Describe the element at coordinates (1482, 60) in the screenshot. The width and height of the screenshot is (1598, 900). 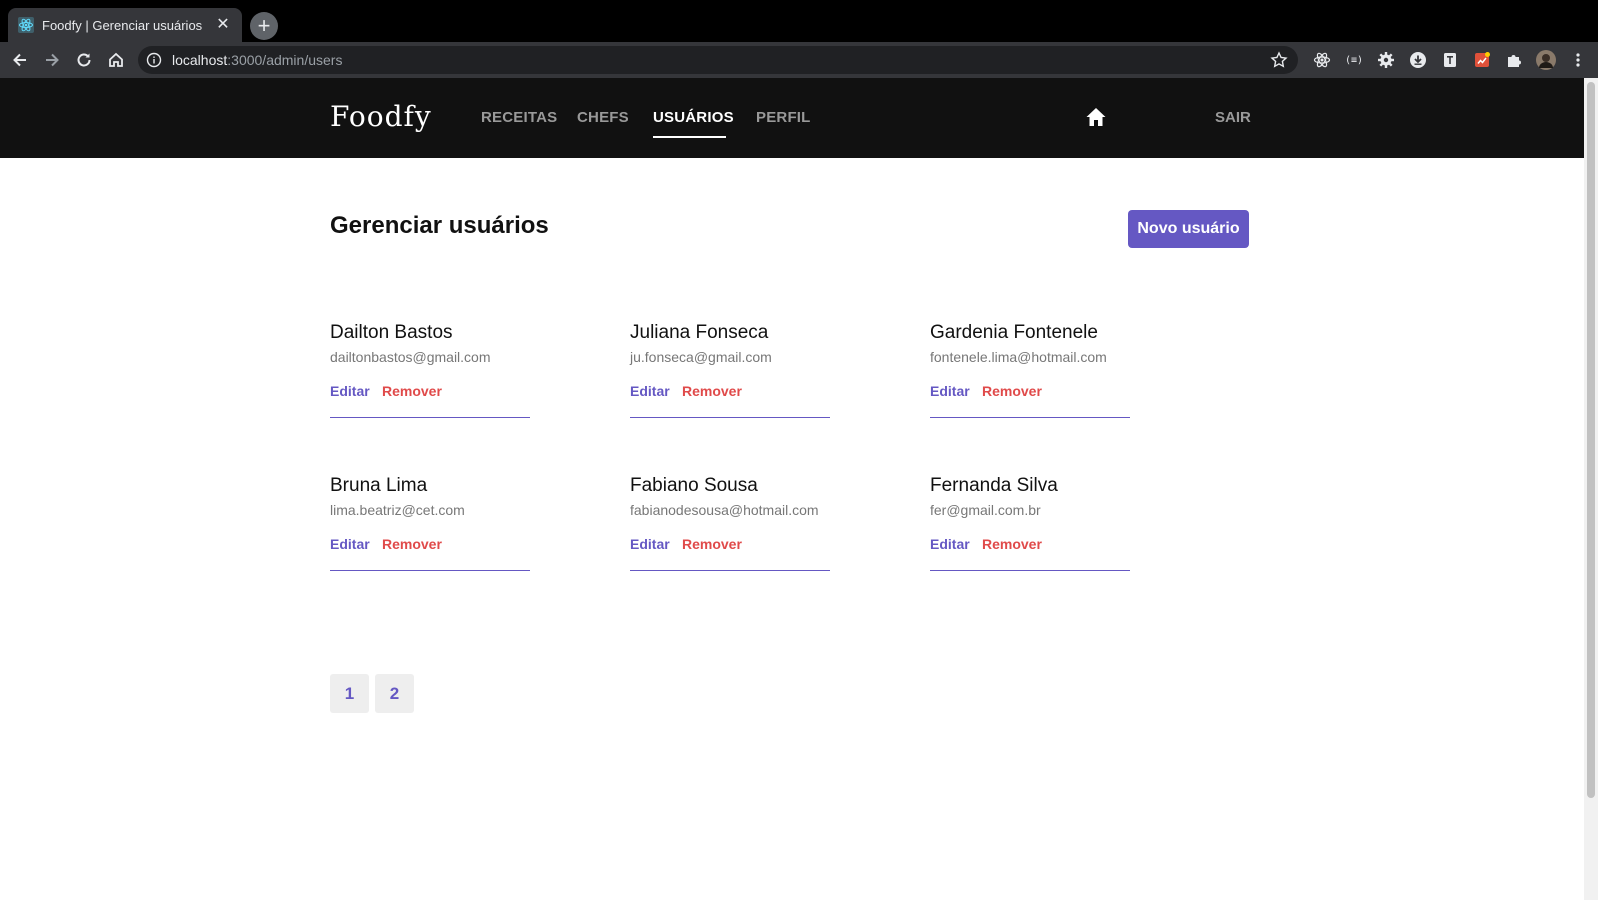
I see `extension-badge-icon` at that location.